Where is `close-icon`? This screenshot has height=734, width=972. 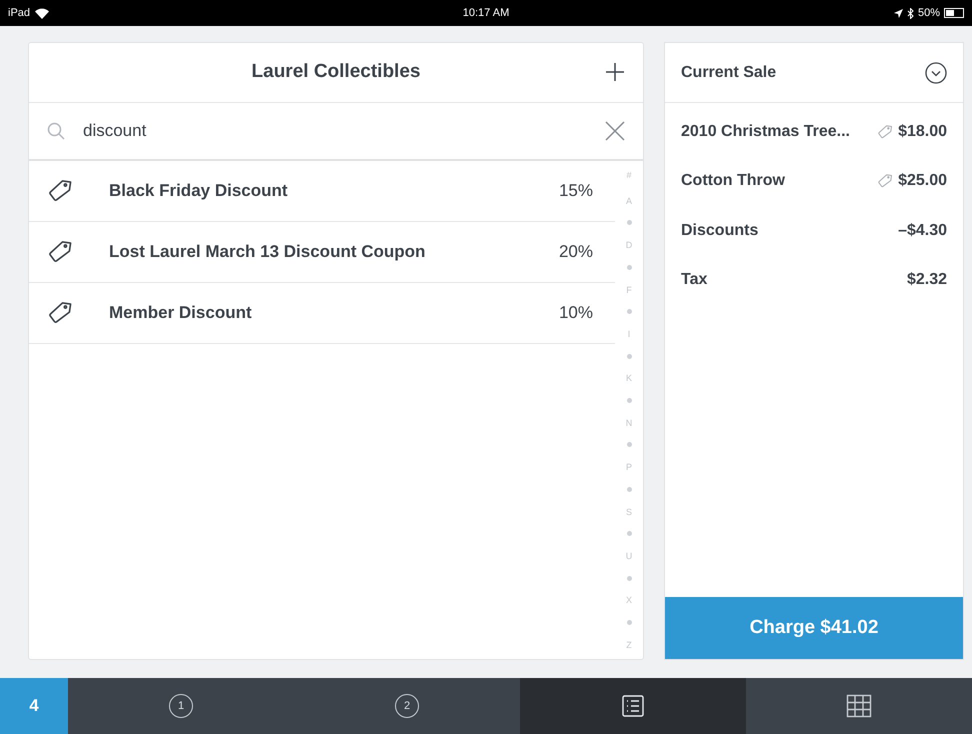
close-icon is located at coordinates (615, 131).